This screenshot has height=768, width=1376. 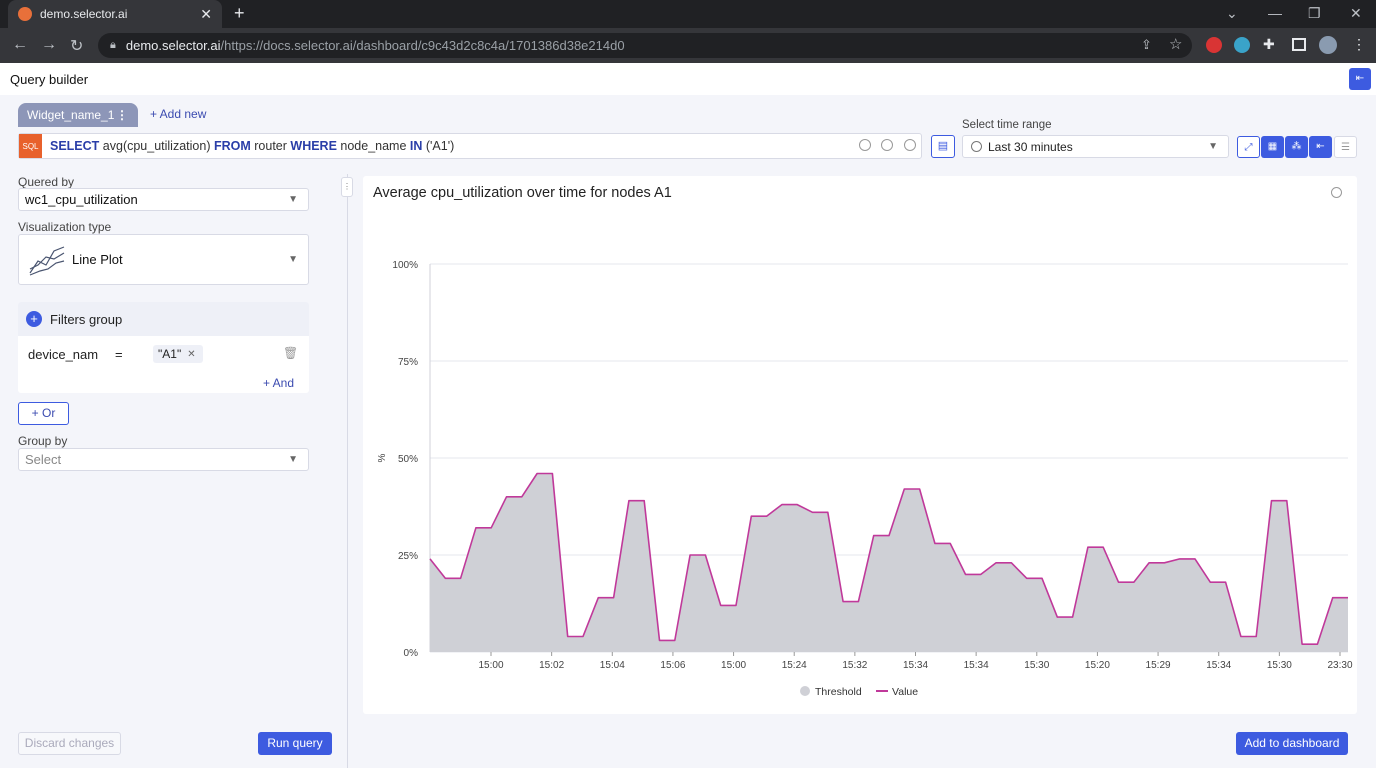 I want to click on y-tick-label: 75%, so click(x=408, y=362).